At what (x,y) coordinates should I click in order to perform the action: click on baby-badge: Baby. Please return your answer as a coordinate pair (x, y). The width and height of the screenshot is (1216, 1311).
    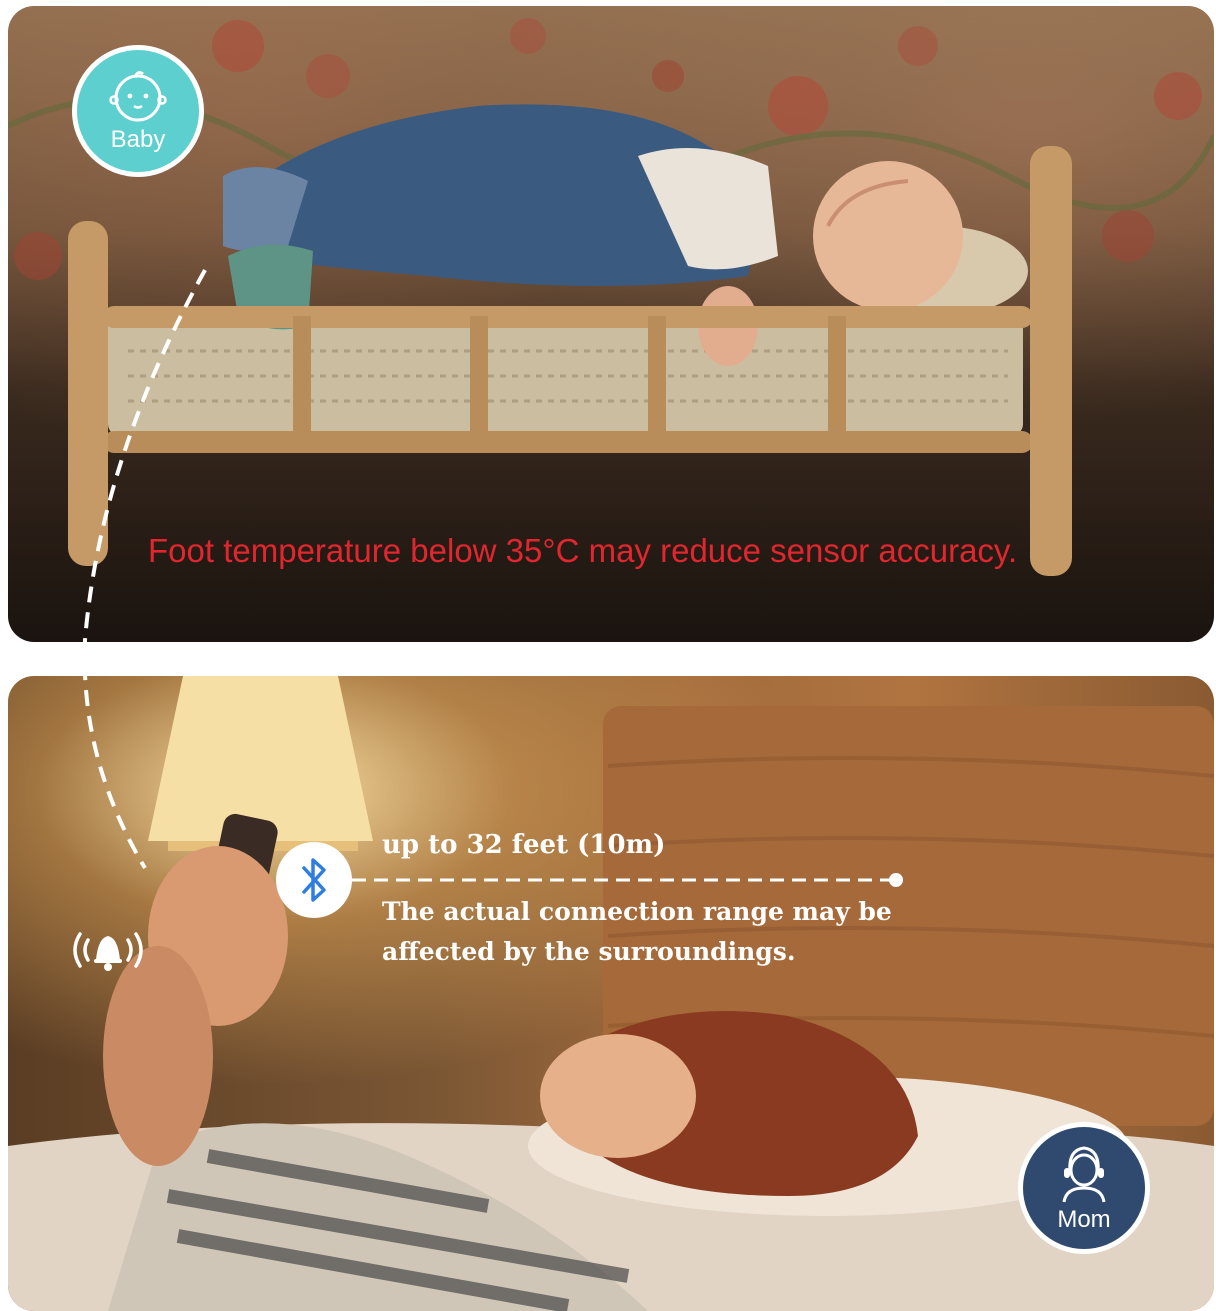
    Looking at the image, I should click on (138, 111).